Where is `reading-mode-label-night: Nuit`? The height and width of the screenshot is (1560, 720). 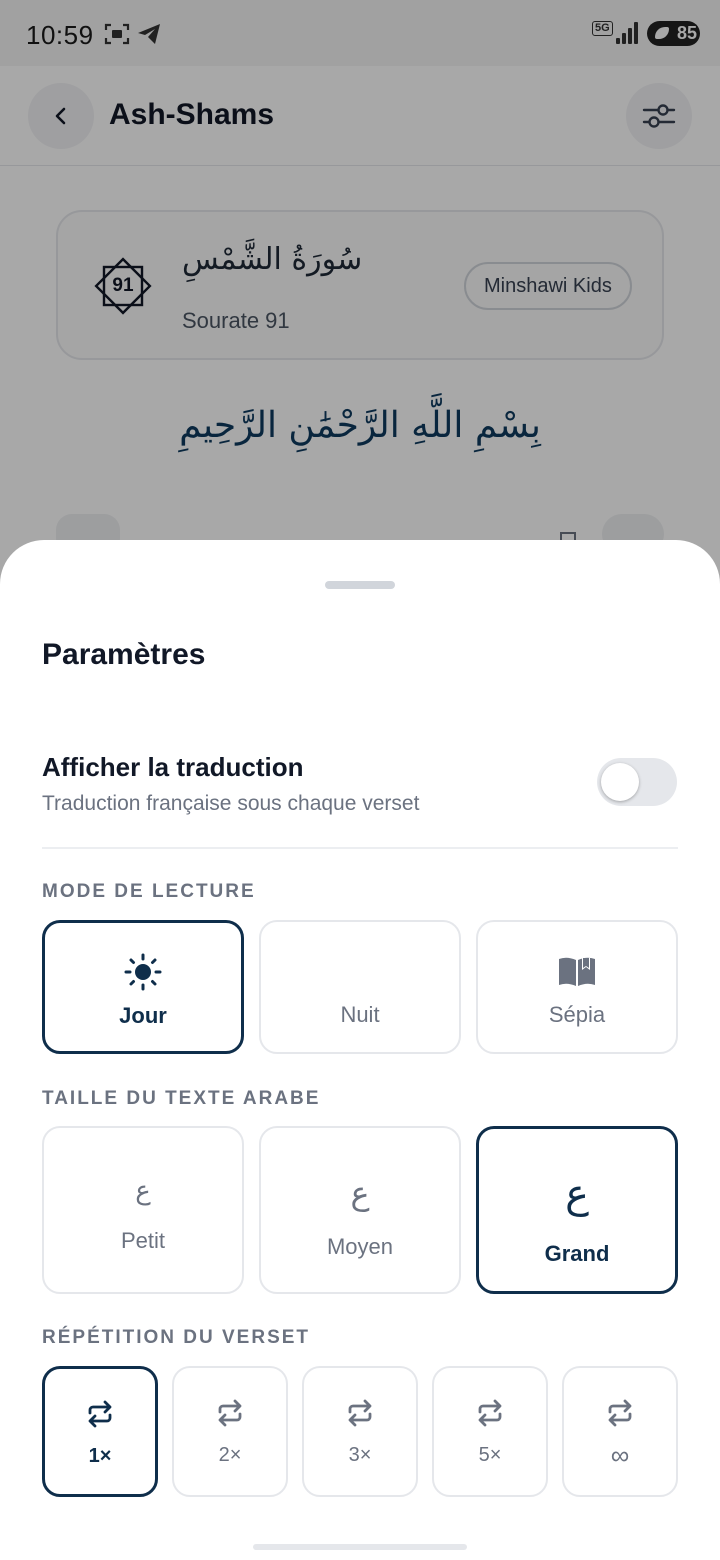
reading-mode-label-night: Nuit is located at coordinates (360, 1014).